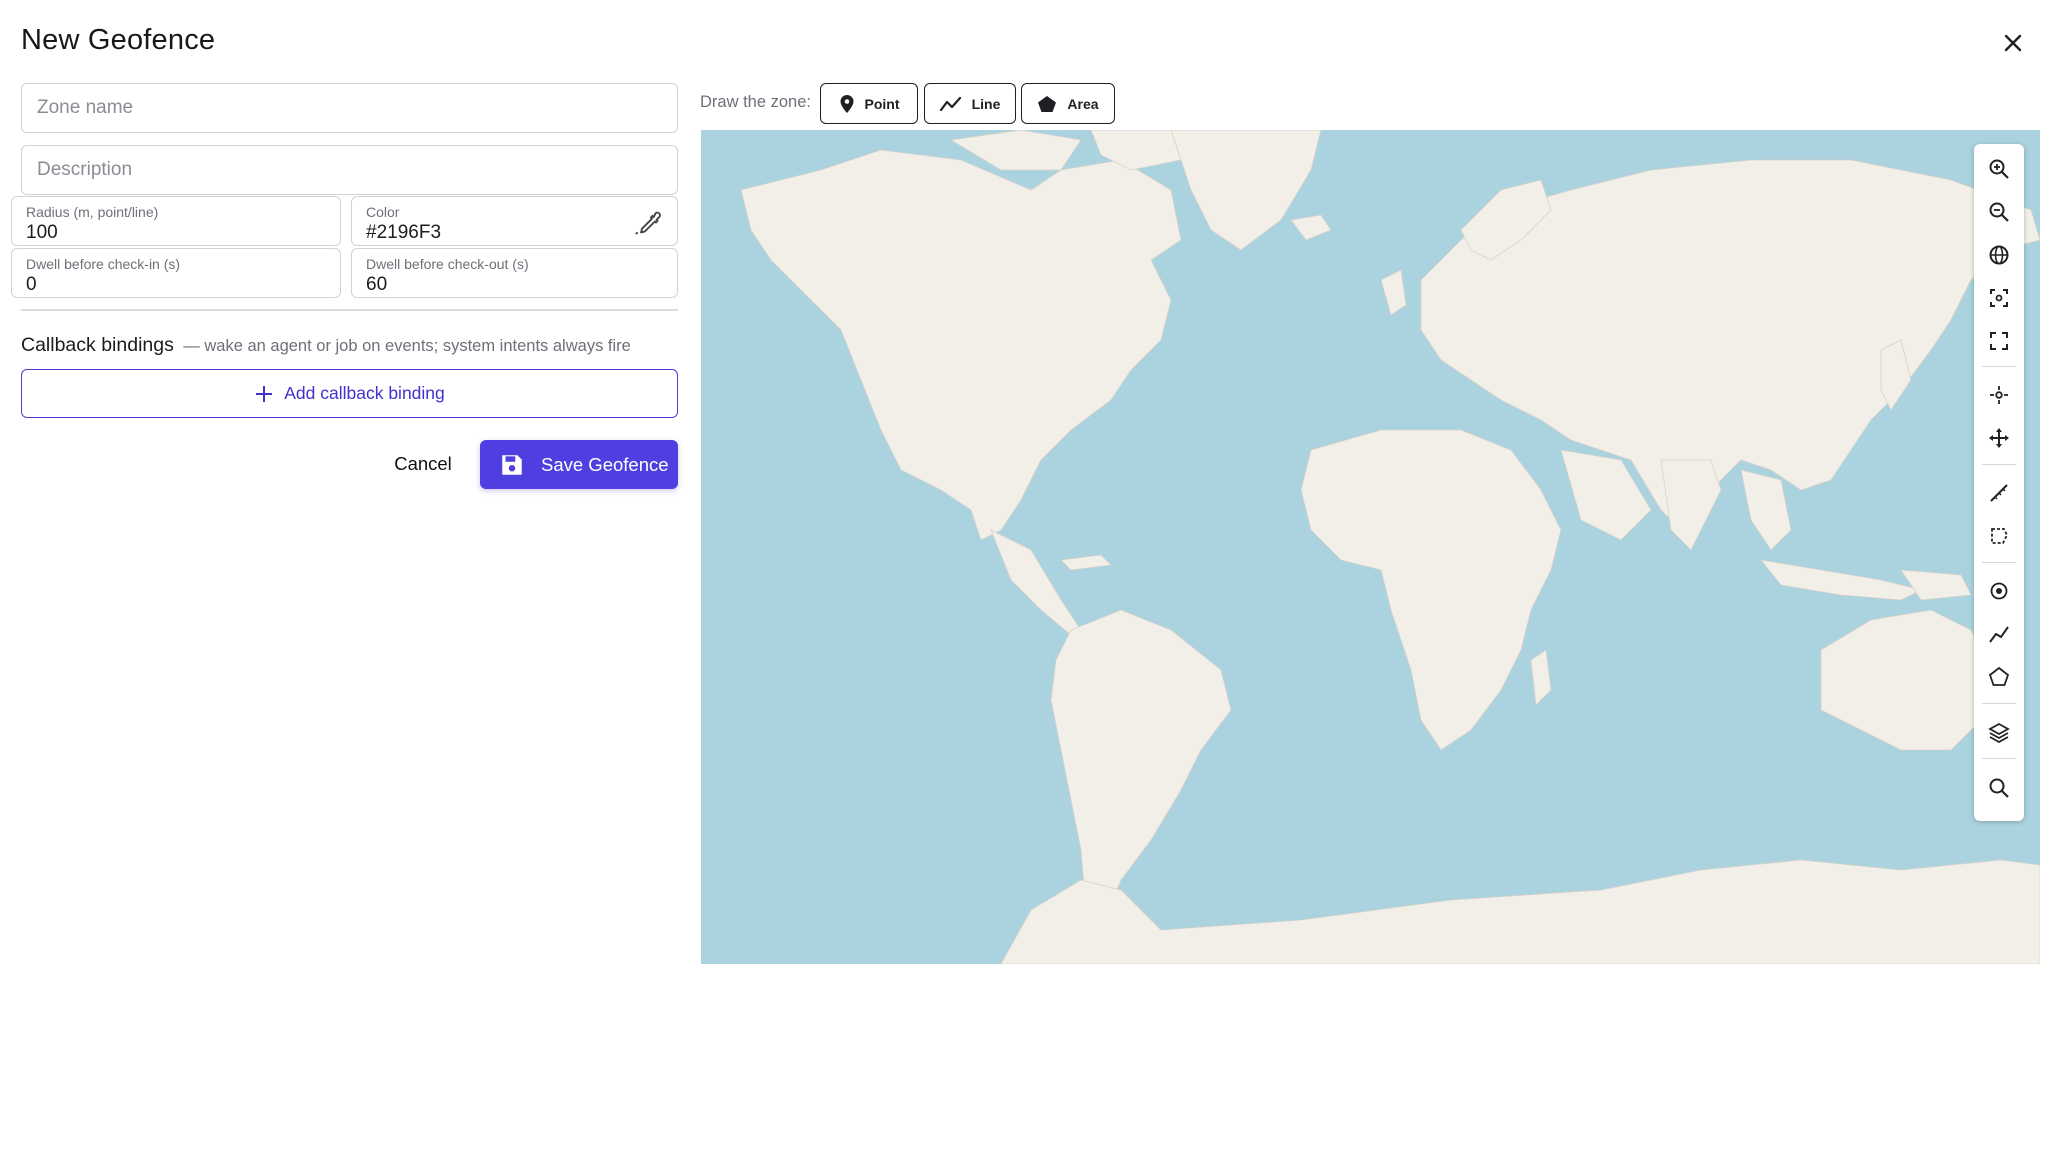  I want to click on description-field, so click(349, 170).